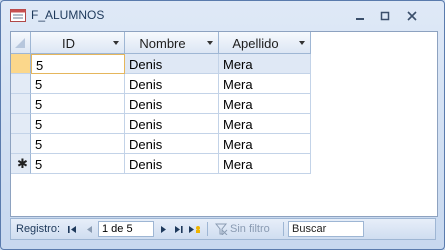  What do you see at coordinates (222, 15) in the screenshot?
I see `title-bar: F_ALUMNOS` at bounding box center [222, 15].